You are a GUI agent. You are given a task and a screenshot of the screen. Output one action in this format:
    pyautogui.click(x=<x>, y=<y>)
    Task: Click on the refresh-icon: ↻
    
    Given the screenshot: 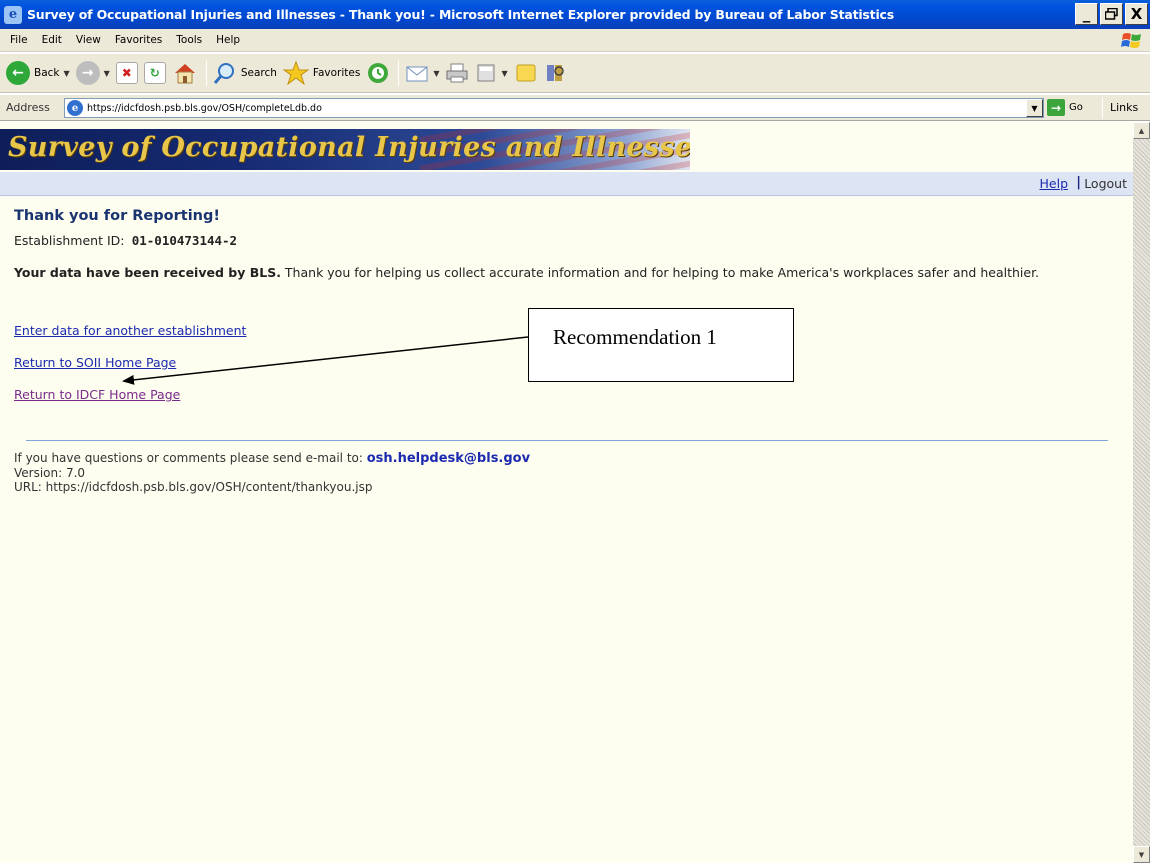 What is the action you would take?
    pyautogui.click(x=154, y=73)
    